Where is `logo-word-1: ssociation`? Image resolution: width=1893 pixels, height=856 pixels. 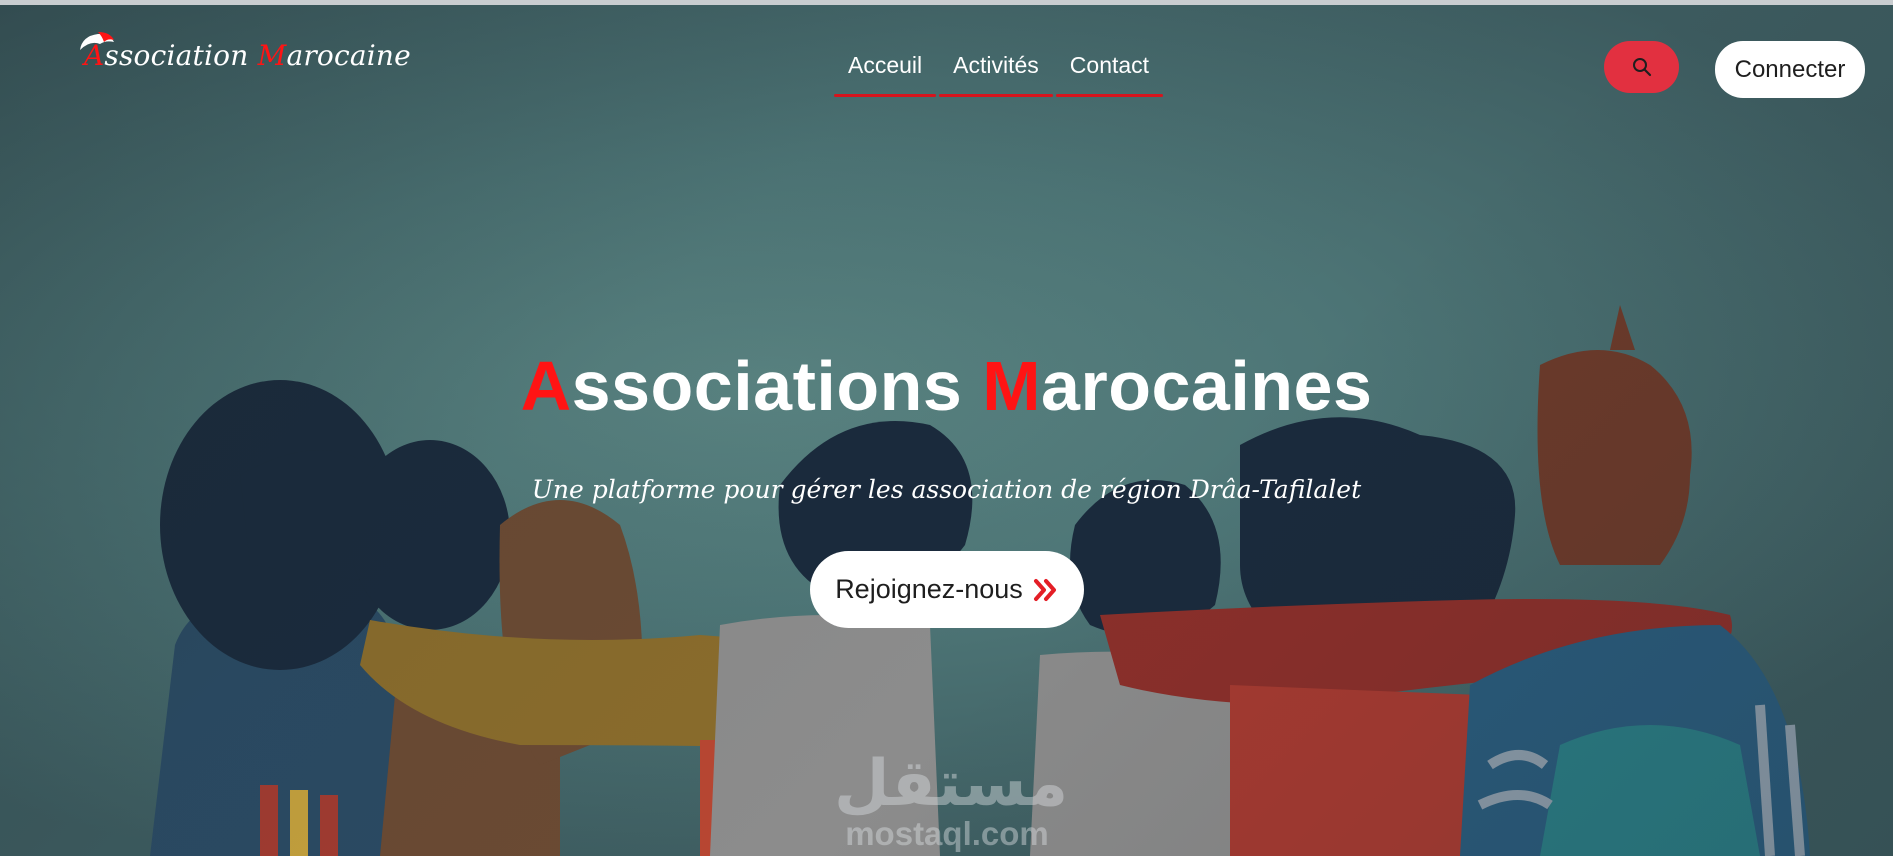 logo-word-1: ssociation is located at coordinates (176, 55).